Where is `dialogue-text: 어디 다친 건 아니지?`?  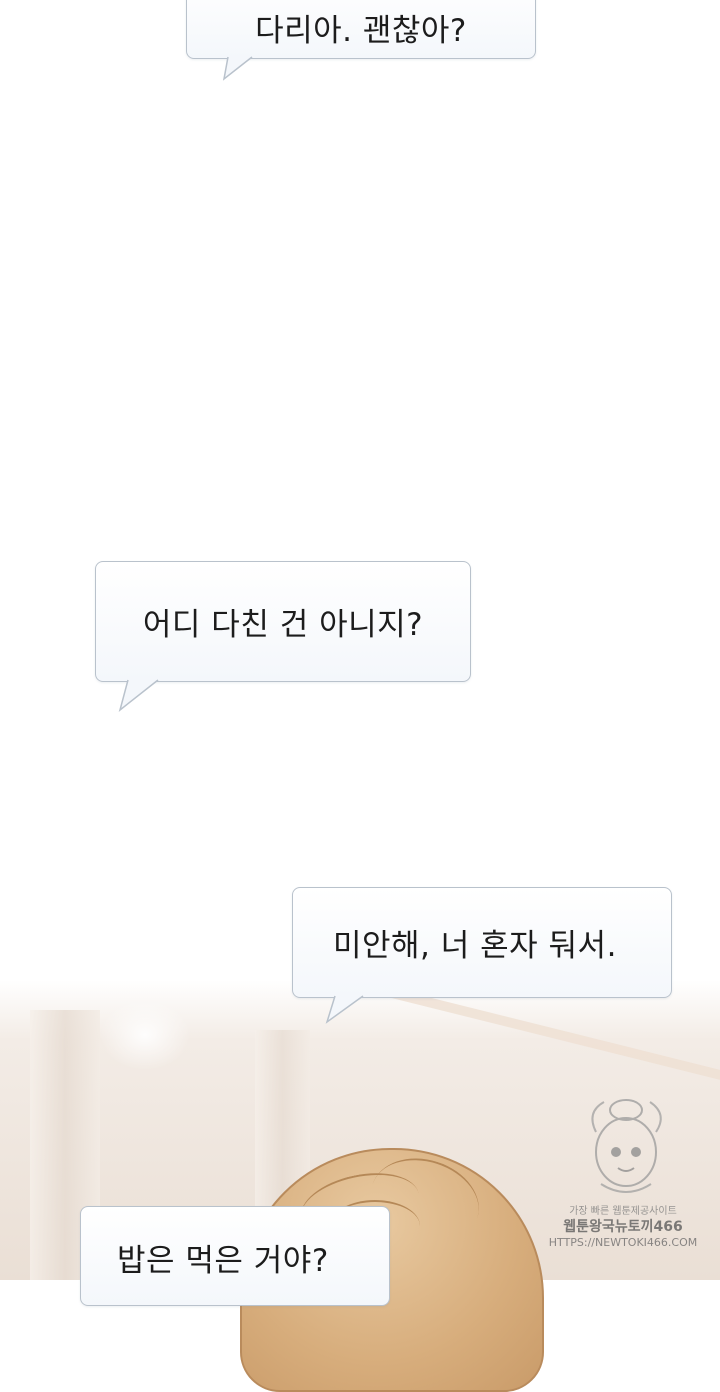 dialogue-text: 어디 다친 건 아니지? is located at coordinates (283, 625).